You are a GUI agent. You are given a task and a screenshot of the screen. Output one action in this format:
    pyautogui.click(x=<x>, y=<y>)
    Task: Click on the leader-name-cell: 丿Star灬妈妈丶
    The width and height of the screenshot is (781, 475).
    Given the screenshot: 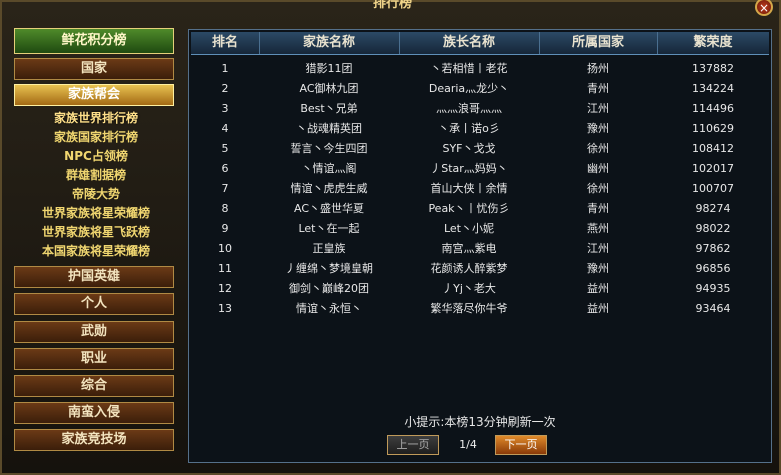 What is the action you would take?
    pyautogui.click(x=469, y=168)
    